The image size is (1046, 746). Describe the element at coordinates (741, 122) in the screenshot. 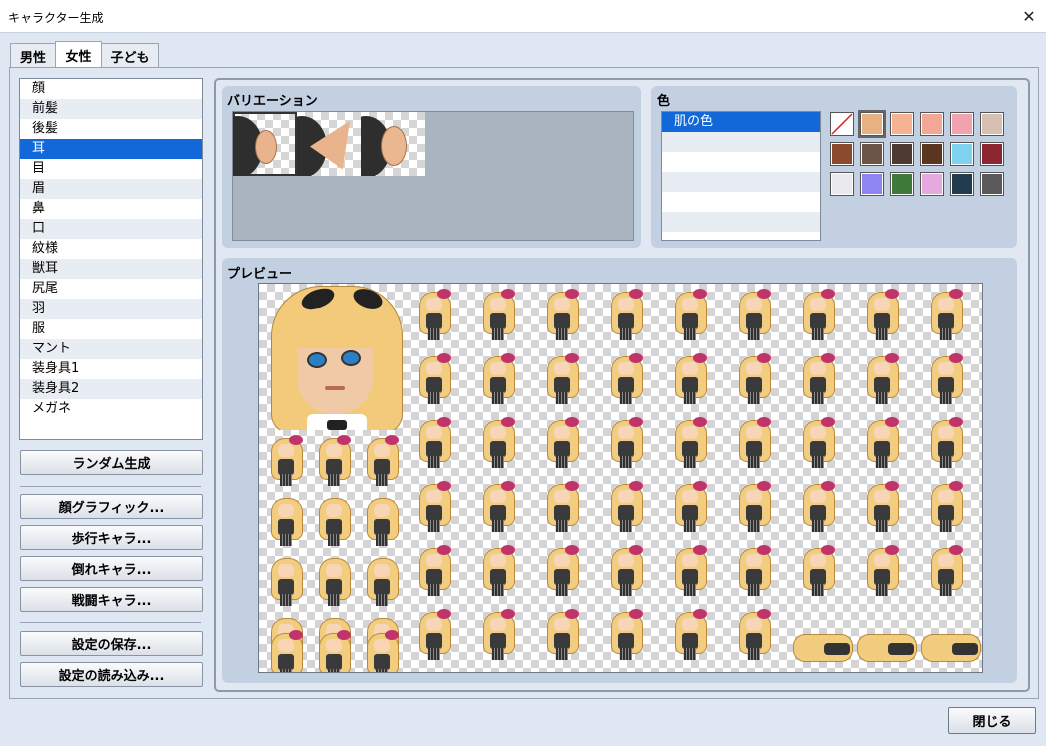

I see `color-target-skin: 肌の色` at that location.